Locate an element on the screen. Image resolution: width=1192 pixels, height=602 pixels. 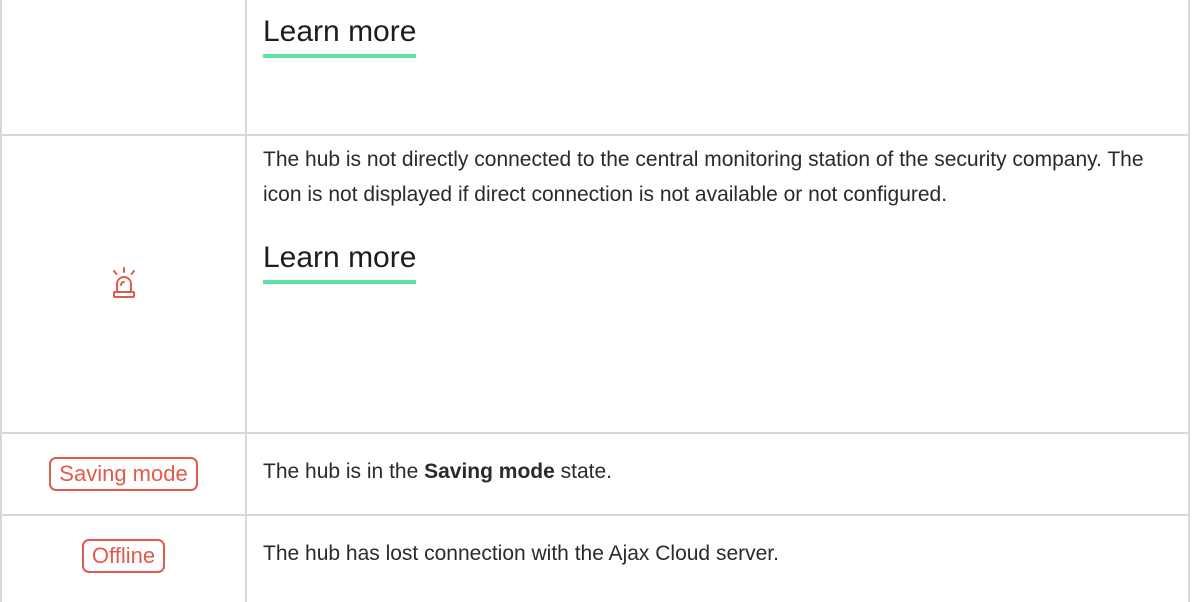
row-description: The hub is in the Saving mode state. is located at coordinates (718, 471).